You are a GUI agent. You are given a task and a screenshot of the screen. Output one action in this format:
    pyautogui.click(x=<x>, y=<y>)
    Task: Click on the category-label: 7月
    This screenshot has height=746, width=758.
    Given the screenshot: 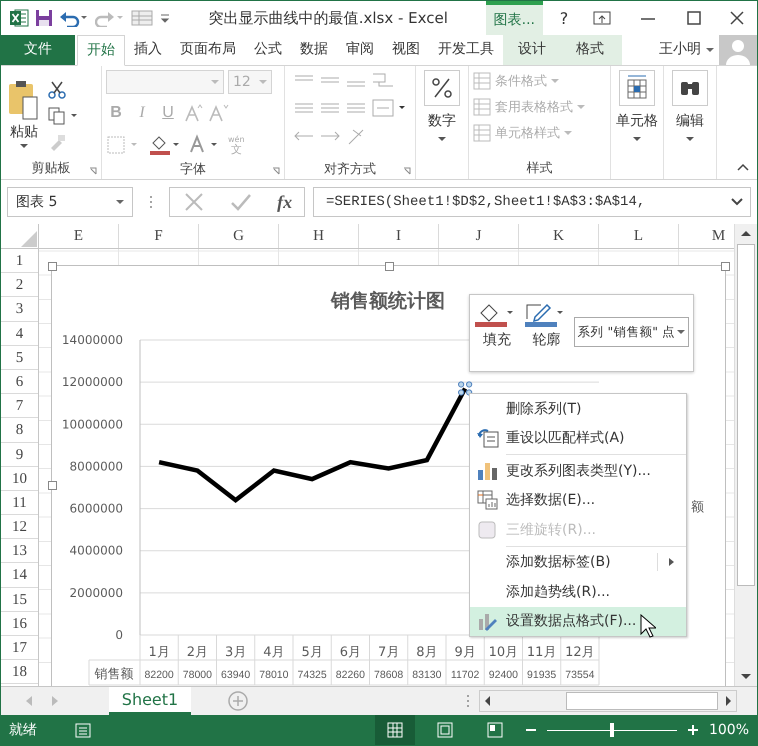 What is the action you would take?
    pyautogui.click(x=389, y=652)
    